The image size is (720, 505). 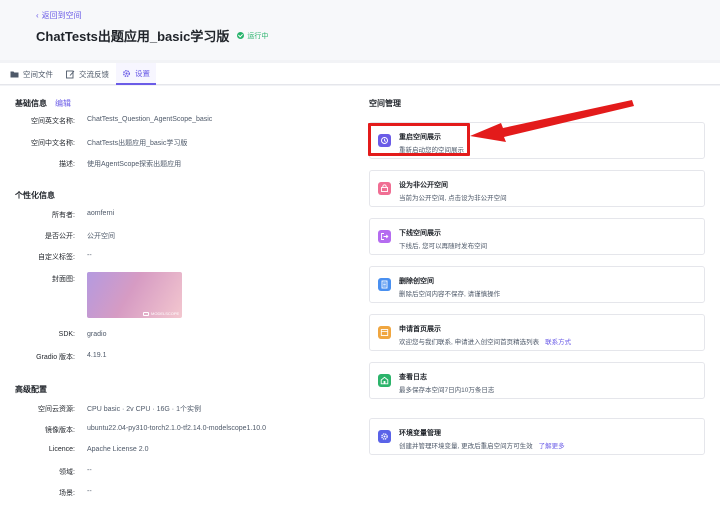 What do you see at coordinates (384, 380) in the screenshot?
I see `log-icon` at bounding box center [384, 380].